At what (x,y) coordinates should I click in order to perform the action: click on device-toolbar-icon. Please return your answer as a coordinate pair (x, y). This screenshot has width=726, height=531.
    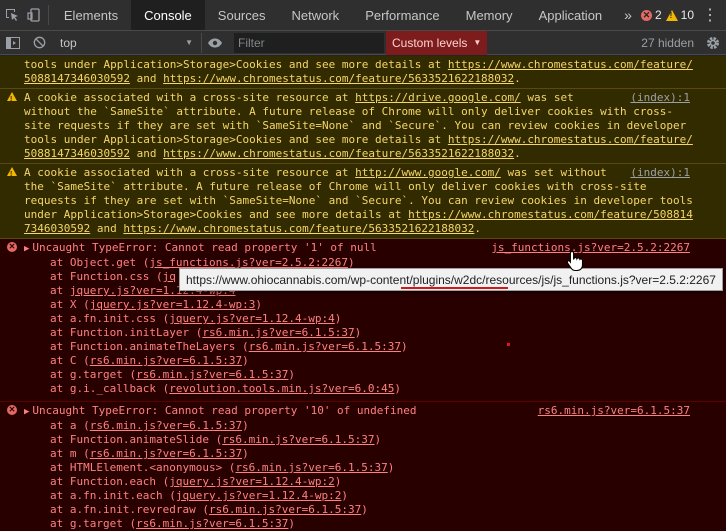
    Looking at the image, I should click on (34, 15).